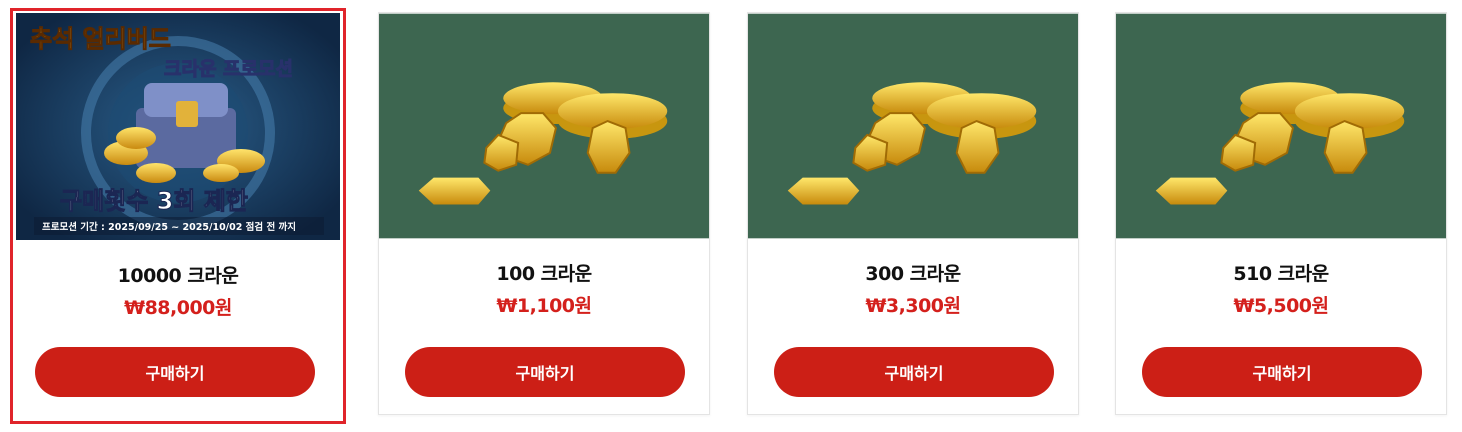  I want to click on promo-limit: 구매횟수 3회 제한, so click(154, 201).